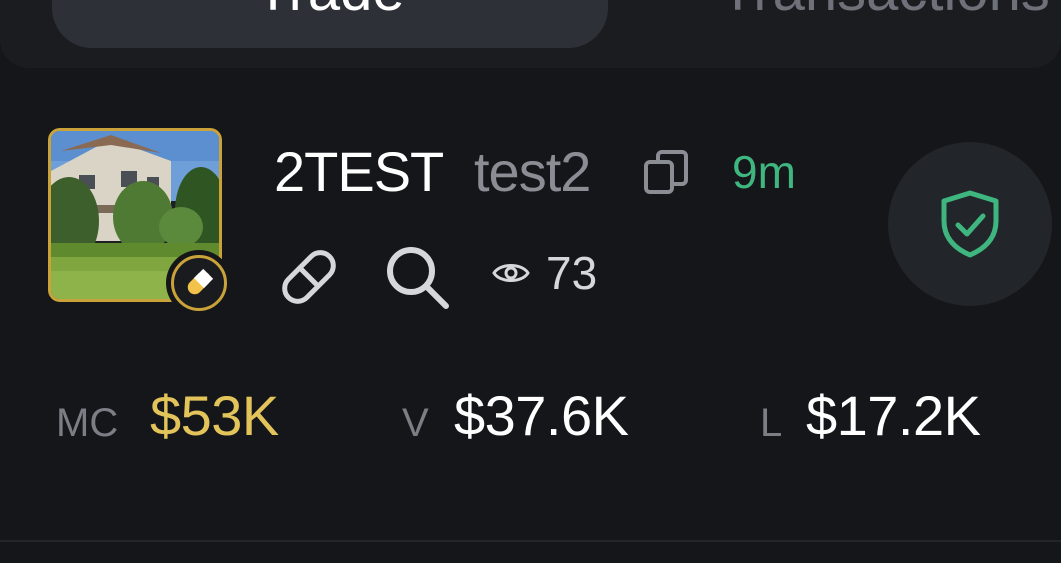 This screenshot has width=1061, height=563. I want to click on view-count: 73, so click(572, 273).